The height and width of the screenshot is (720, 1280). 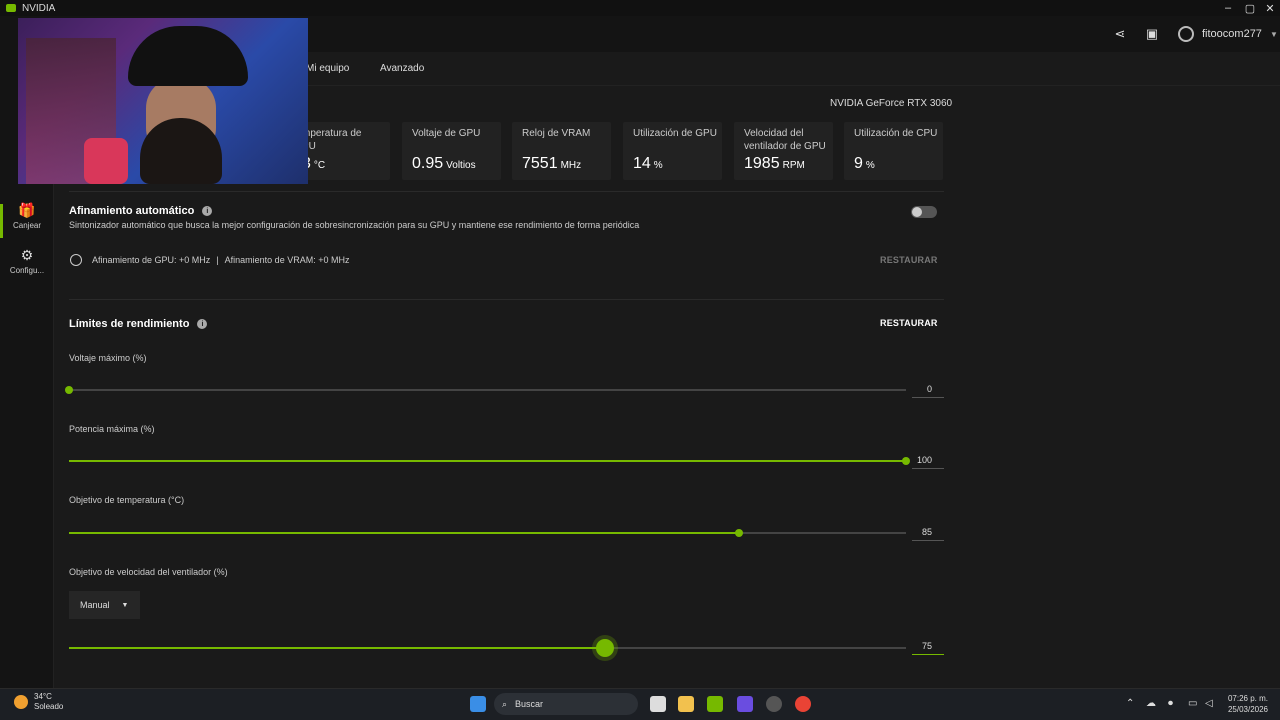 I want to click on fan-target-label: Objetivo de velocidad del ventilador (%), so click(x=148, y=572).